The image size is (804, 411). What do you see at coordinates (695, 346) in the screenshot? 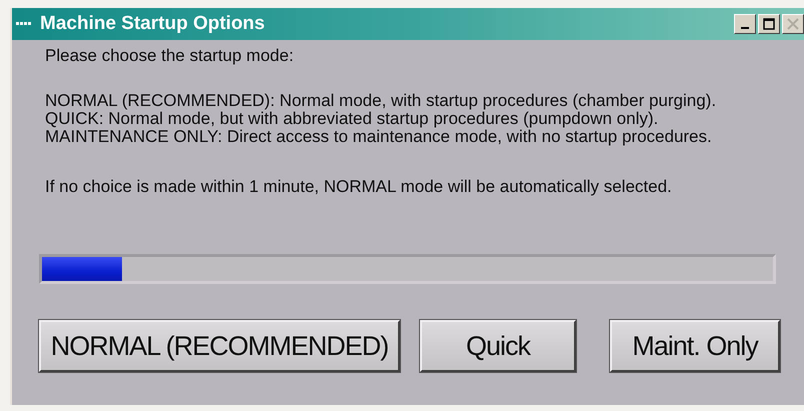
I see `mode-button: Maint. Only` at bounding box center [695, 346].